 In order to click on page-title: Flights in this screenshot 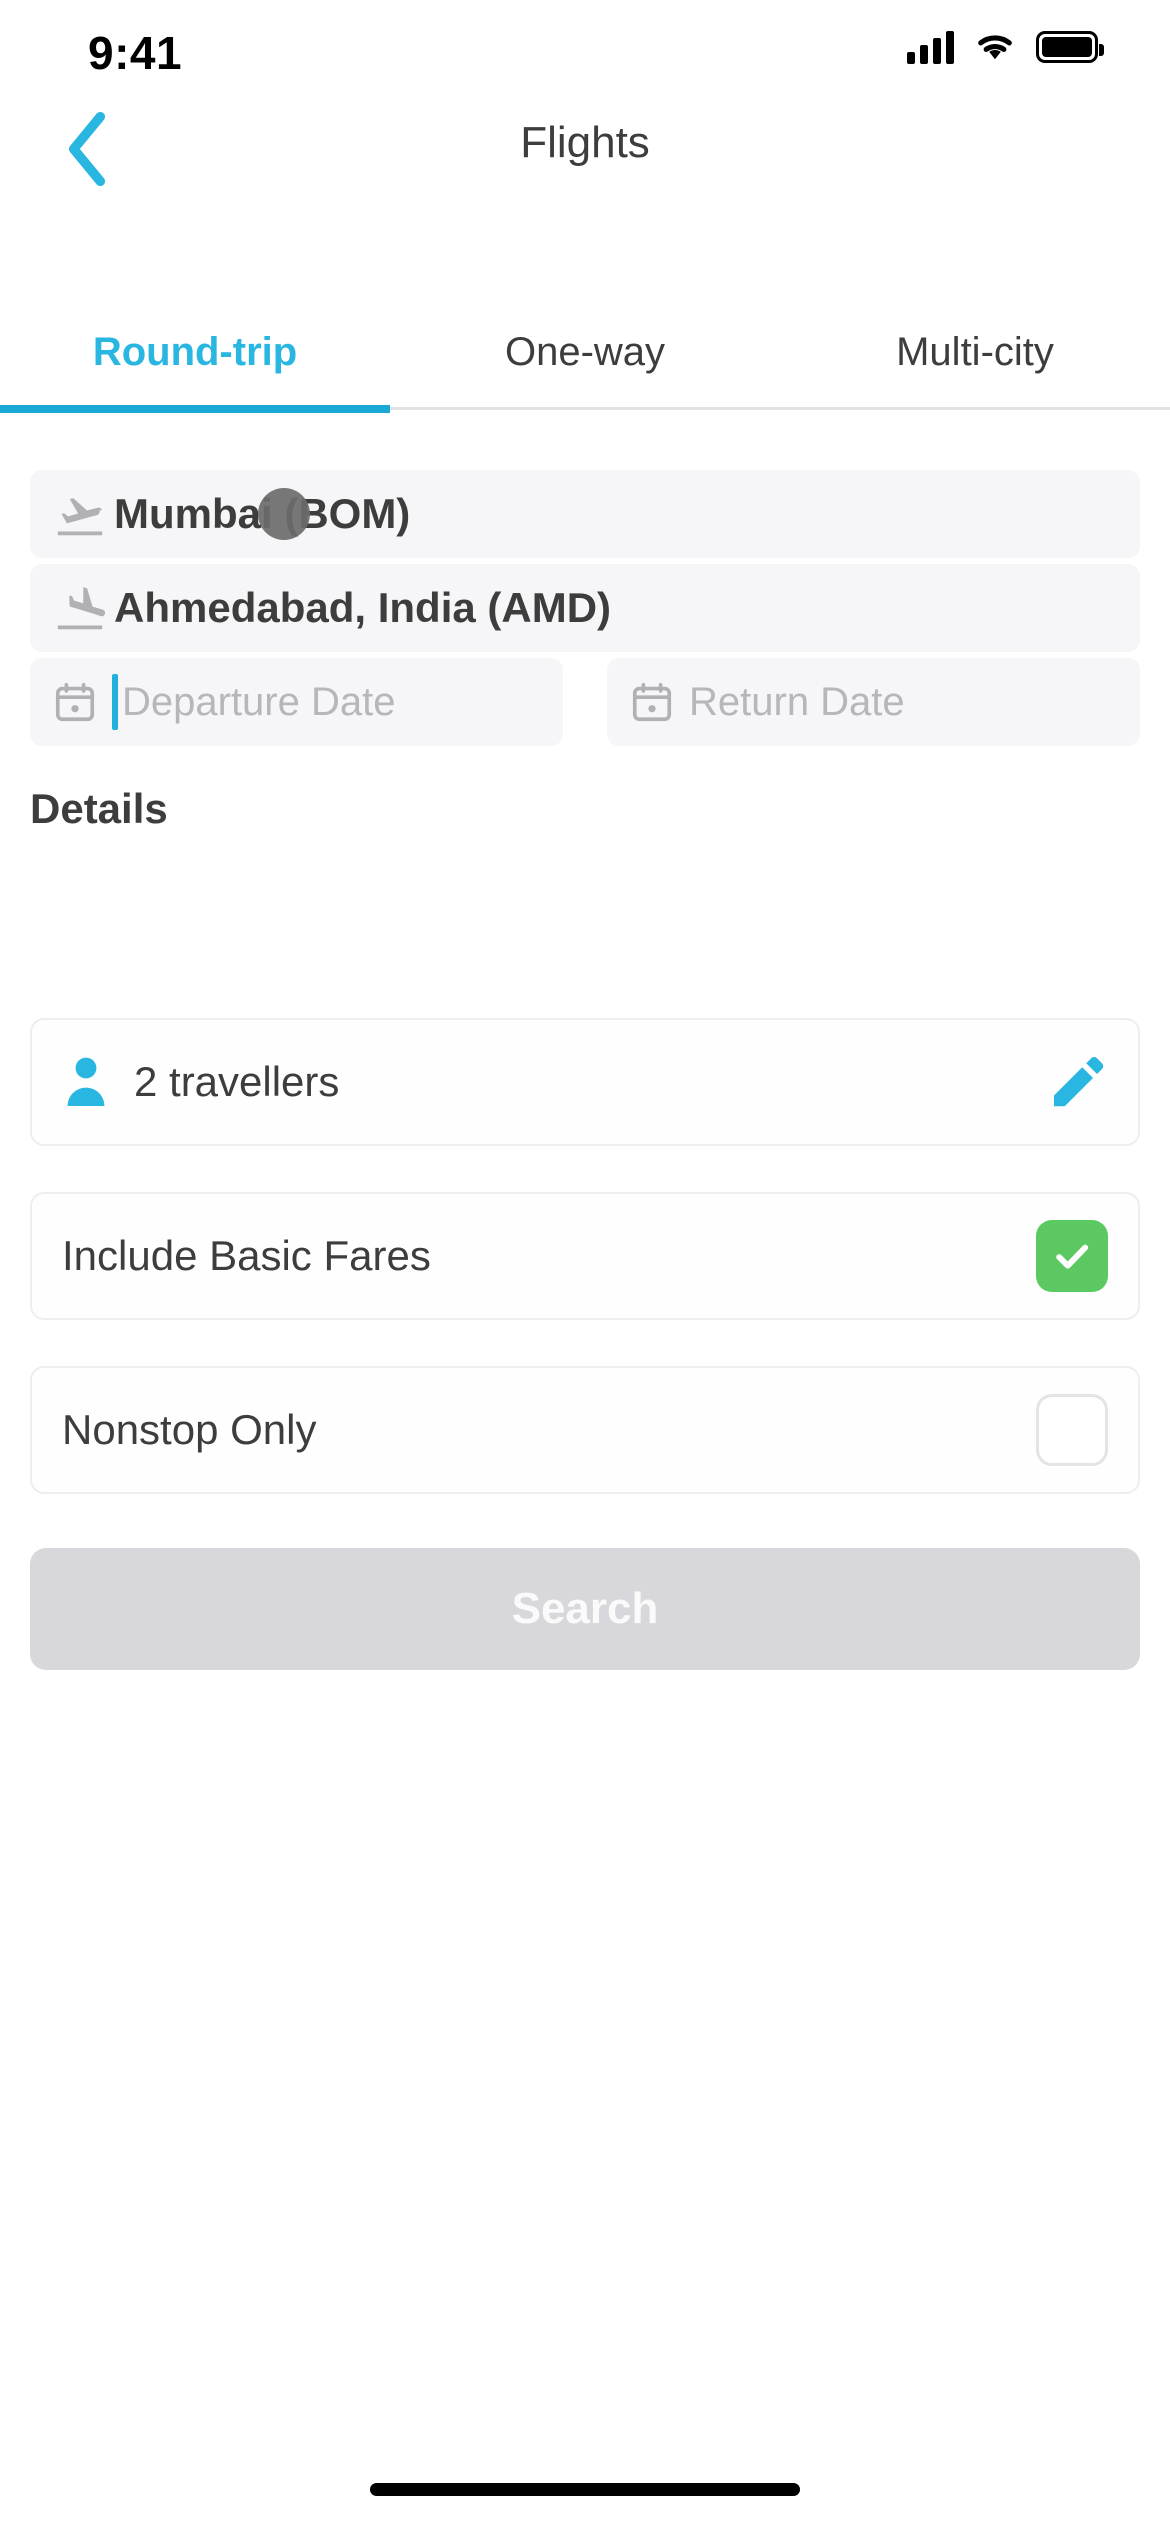, I will do `click(585, 142)`.